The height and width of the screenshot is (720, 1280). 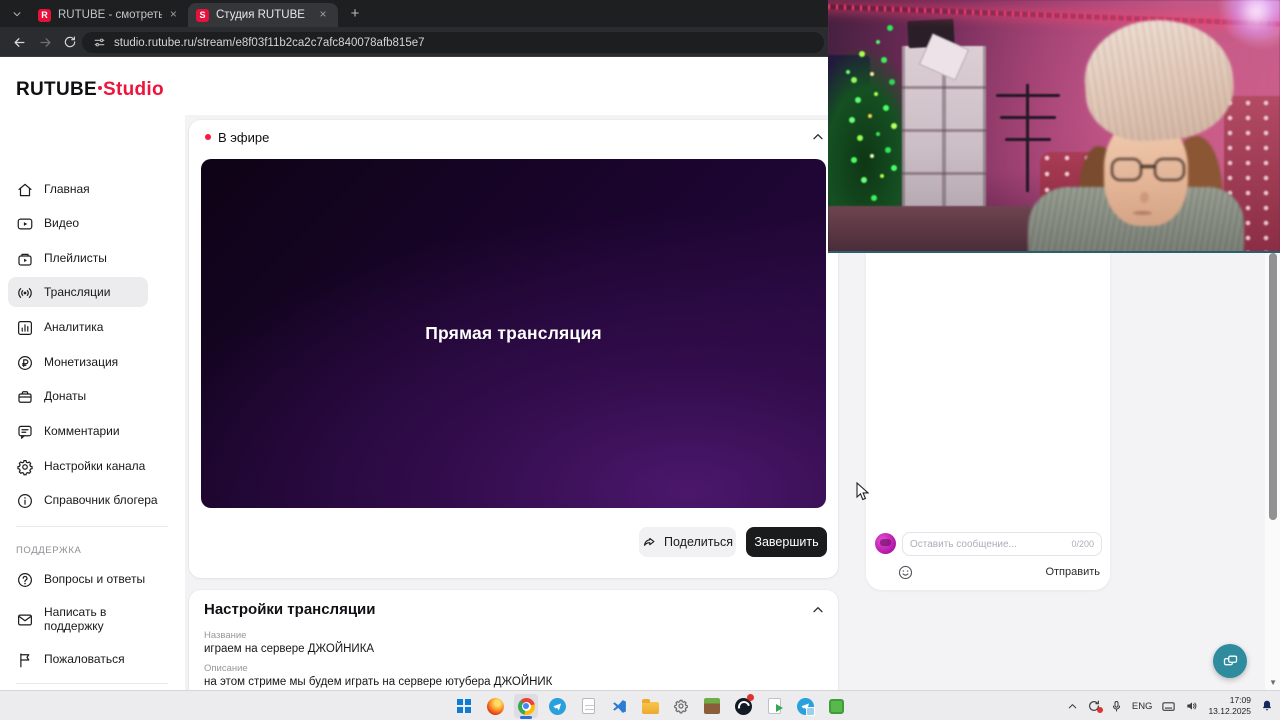 I want to click on vscode-icon, so click(x=619, y=706).